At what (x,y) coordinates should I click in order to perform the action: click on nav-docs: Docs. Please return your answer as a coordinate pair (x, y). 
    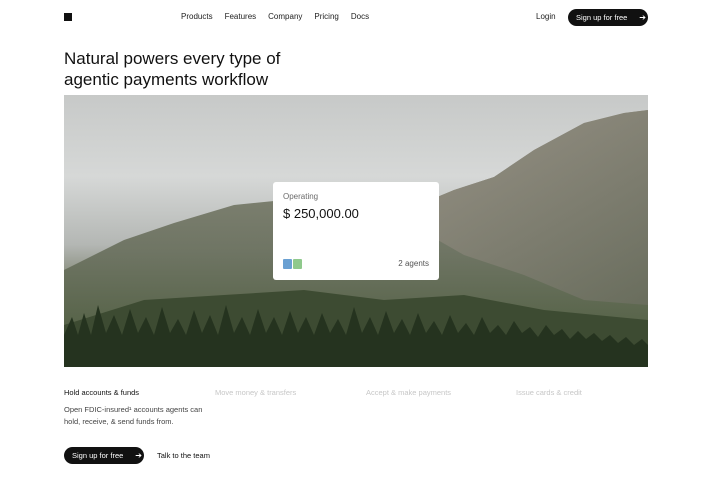
    Looking at the image, I should click on (360, 16).